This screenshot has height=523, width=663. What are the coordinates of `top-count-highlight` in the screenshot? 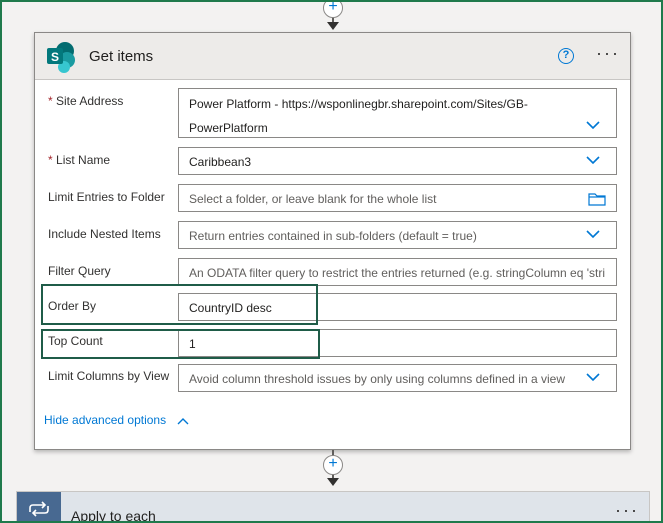 It's located at (180, 344).